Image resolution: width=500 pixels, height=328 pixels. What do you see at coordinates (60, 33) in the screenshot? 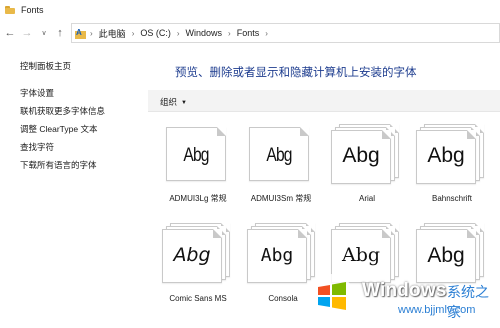
I see `up-arrow-icon: ↑` at bounding box center [60, 33].